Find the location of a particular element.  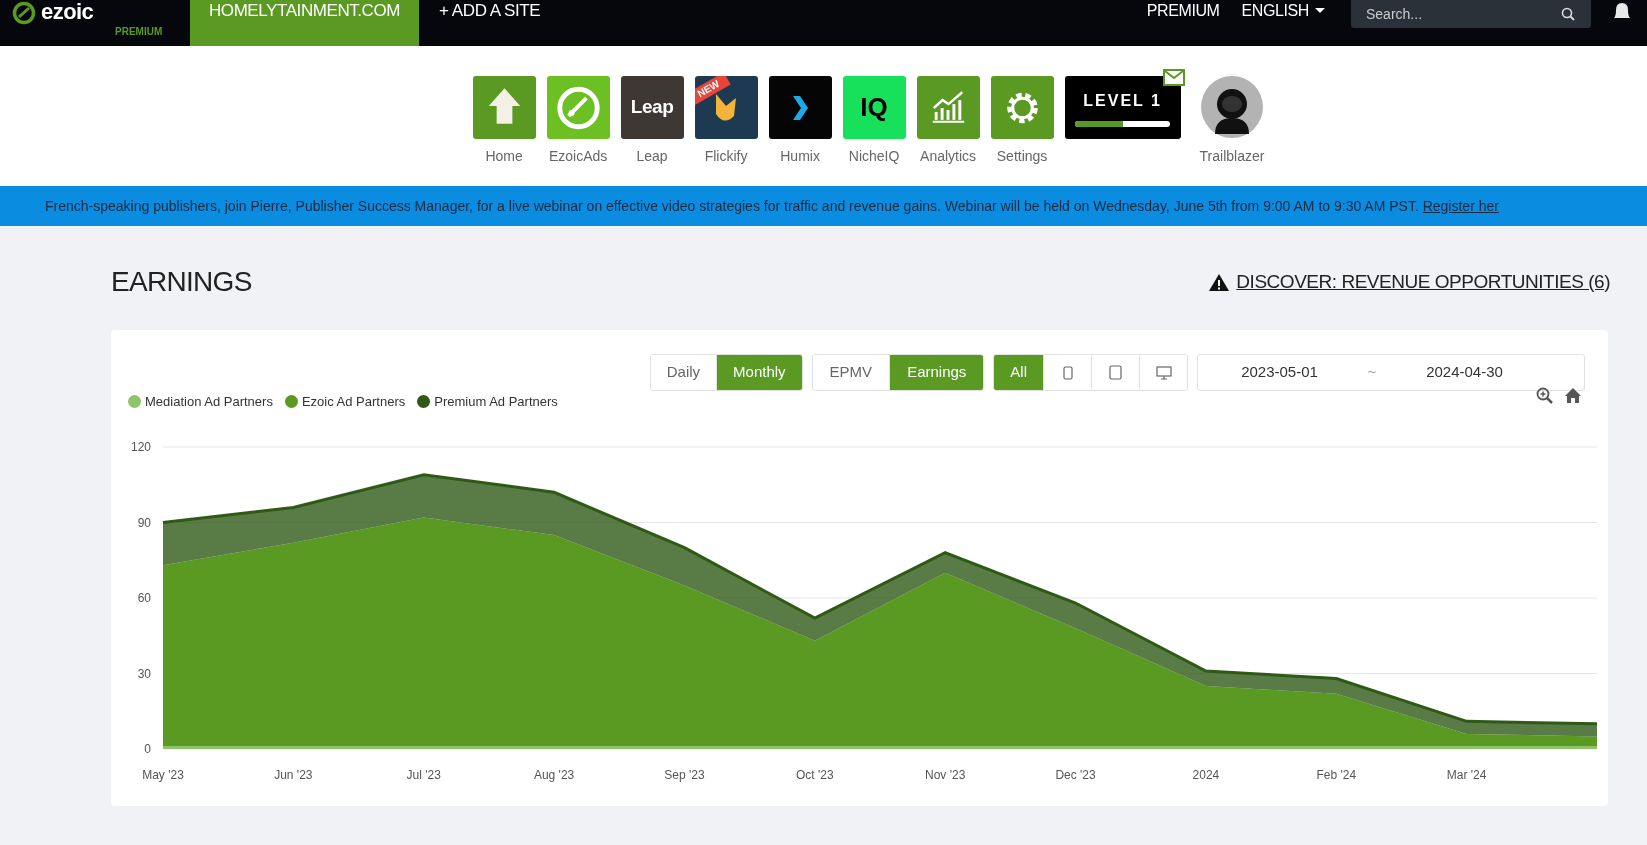

mail-icon is located at coordinates (1173, 77).